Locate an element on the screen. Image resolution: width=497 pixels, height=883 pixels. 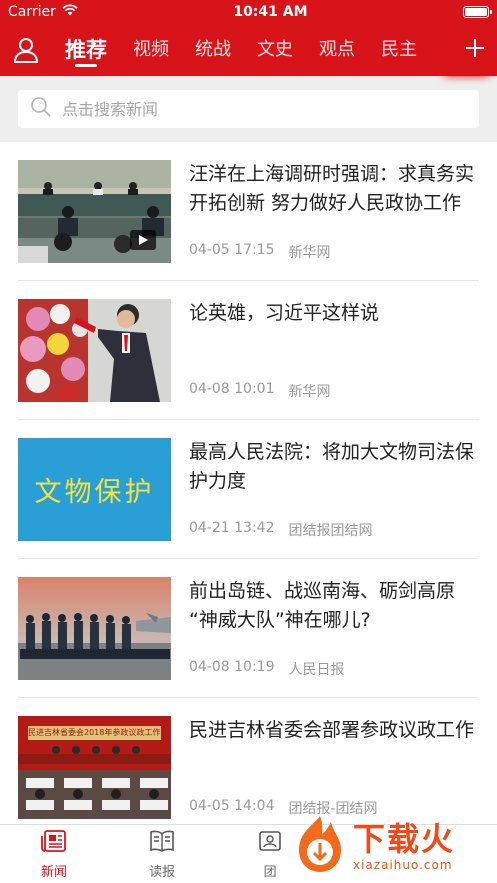
channel-navbar: 推荐 视频 统战 文史 观点 民主 is located at coordinates (248, 50).